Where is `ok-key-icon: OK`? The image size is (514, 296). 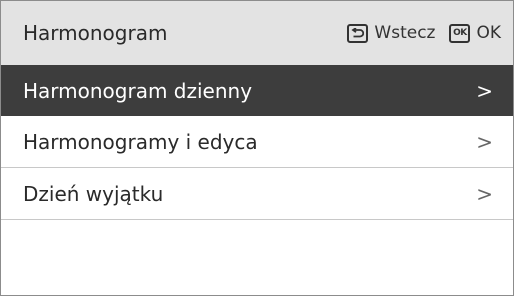 ok-key-icon: OK is located at coordinates (460, 33).